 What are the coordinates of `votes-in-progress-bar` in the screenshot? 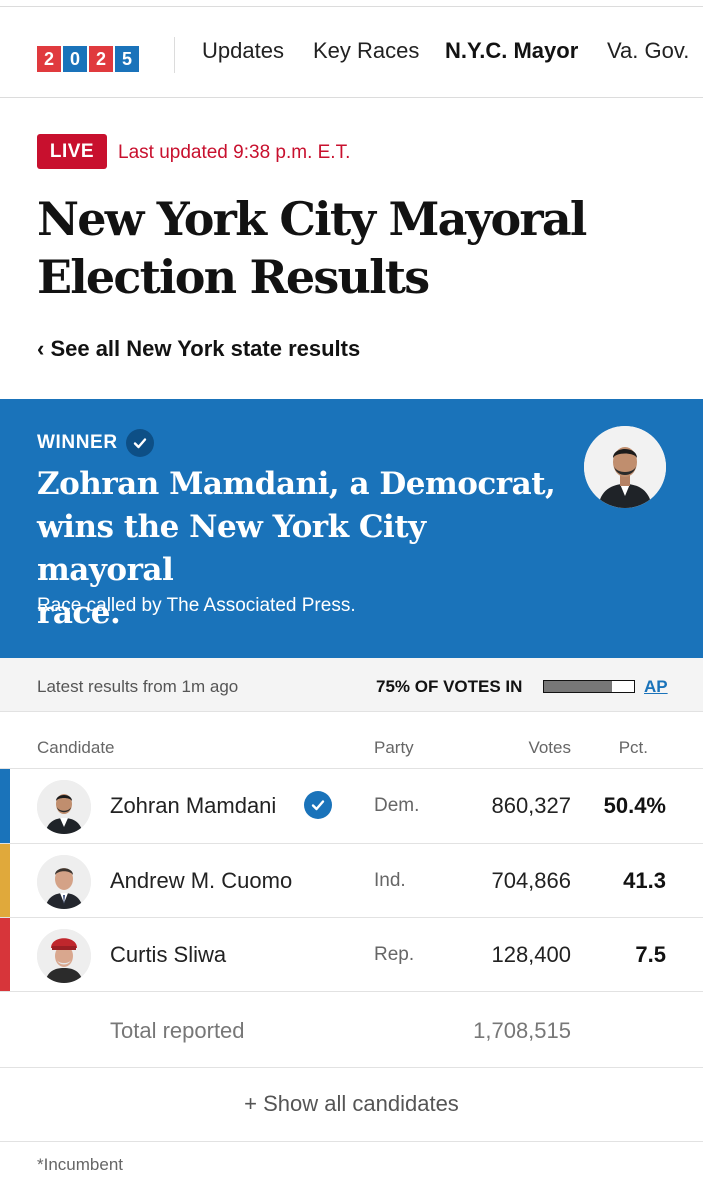 It's located at (589, 686).